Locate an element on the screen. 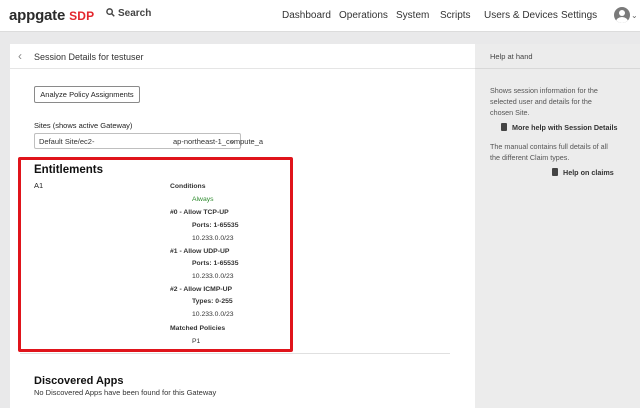  brand-product: SDP is located at coordinates (82, 16).